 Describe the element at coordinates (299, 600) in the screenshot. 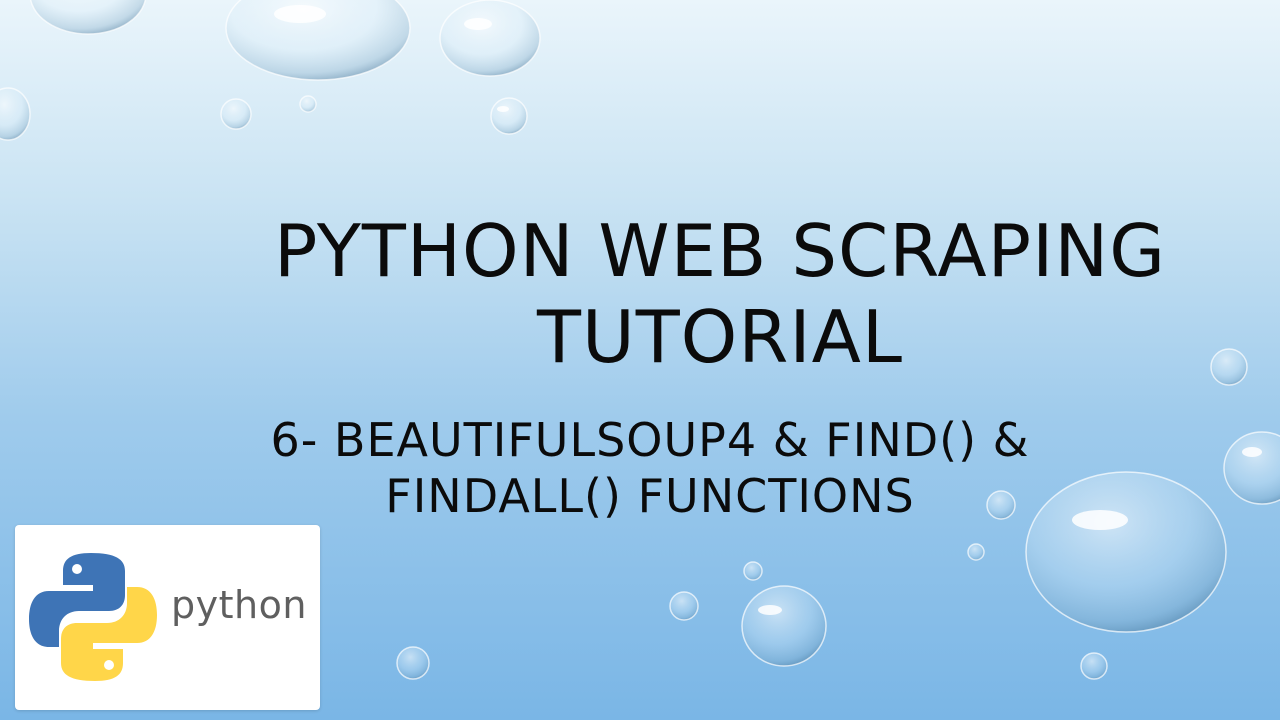

I see `trademark-symbol: ™` at that location.